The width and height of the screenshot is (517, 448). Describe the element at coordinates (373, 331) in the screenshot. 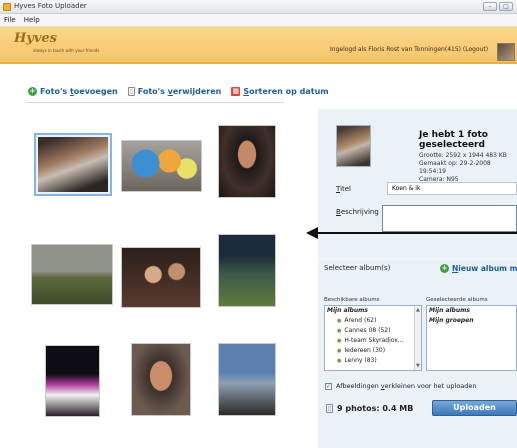

I see `list-item: Cannes 08 (52)` at that location.